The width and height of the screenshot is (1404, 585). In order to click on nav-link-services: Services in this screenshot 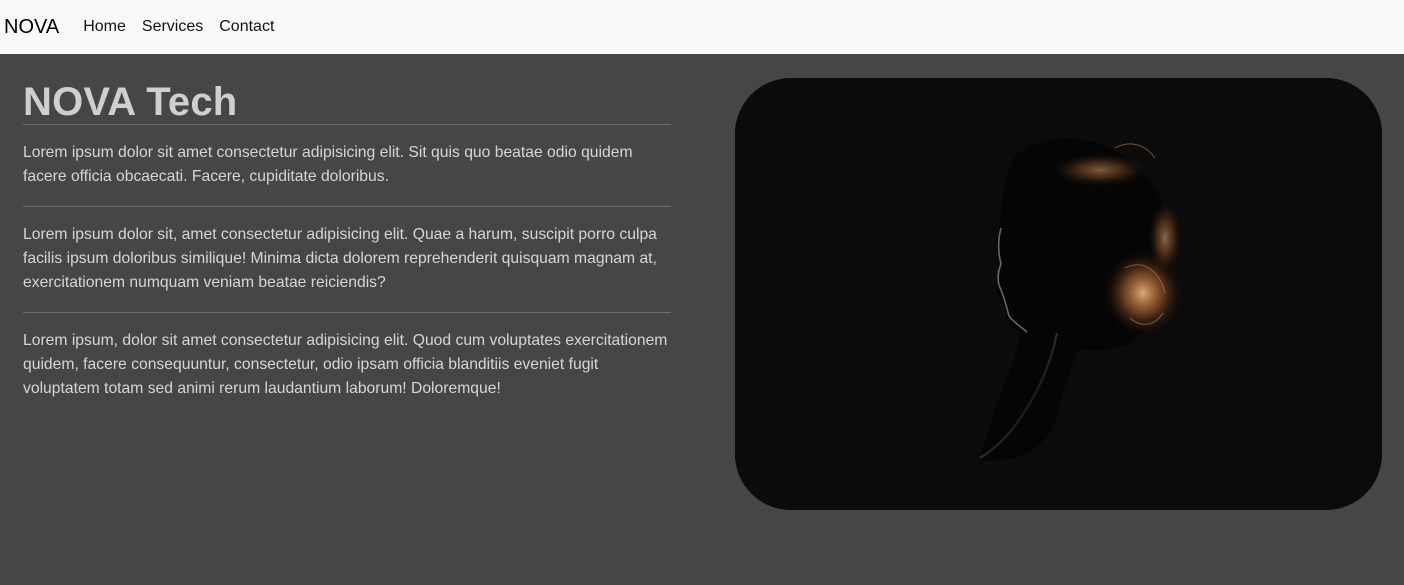, I will do `click(172, 27)`.